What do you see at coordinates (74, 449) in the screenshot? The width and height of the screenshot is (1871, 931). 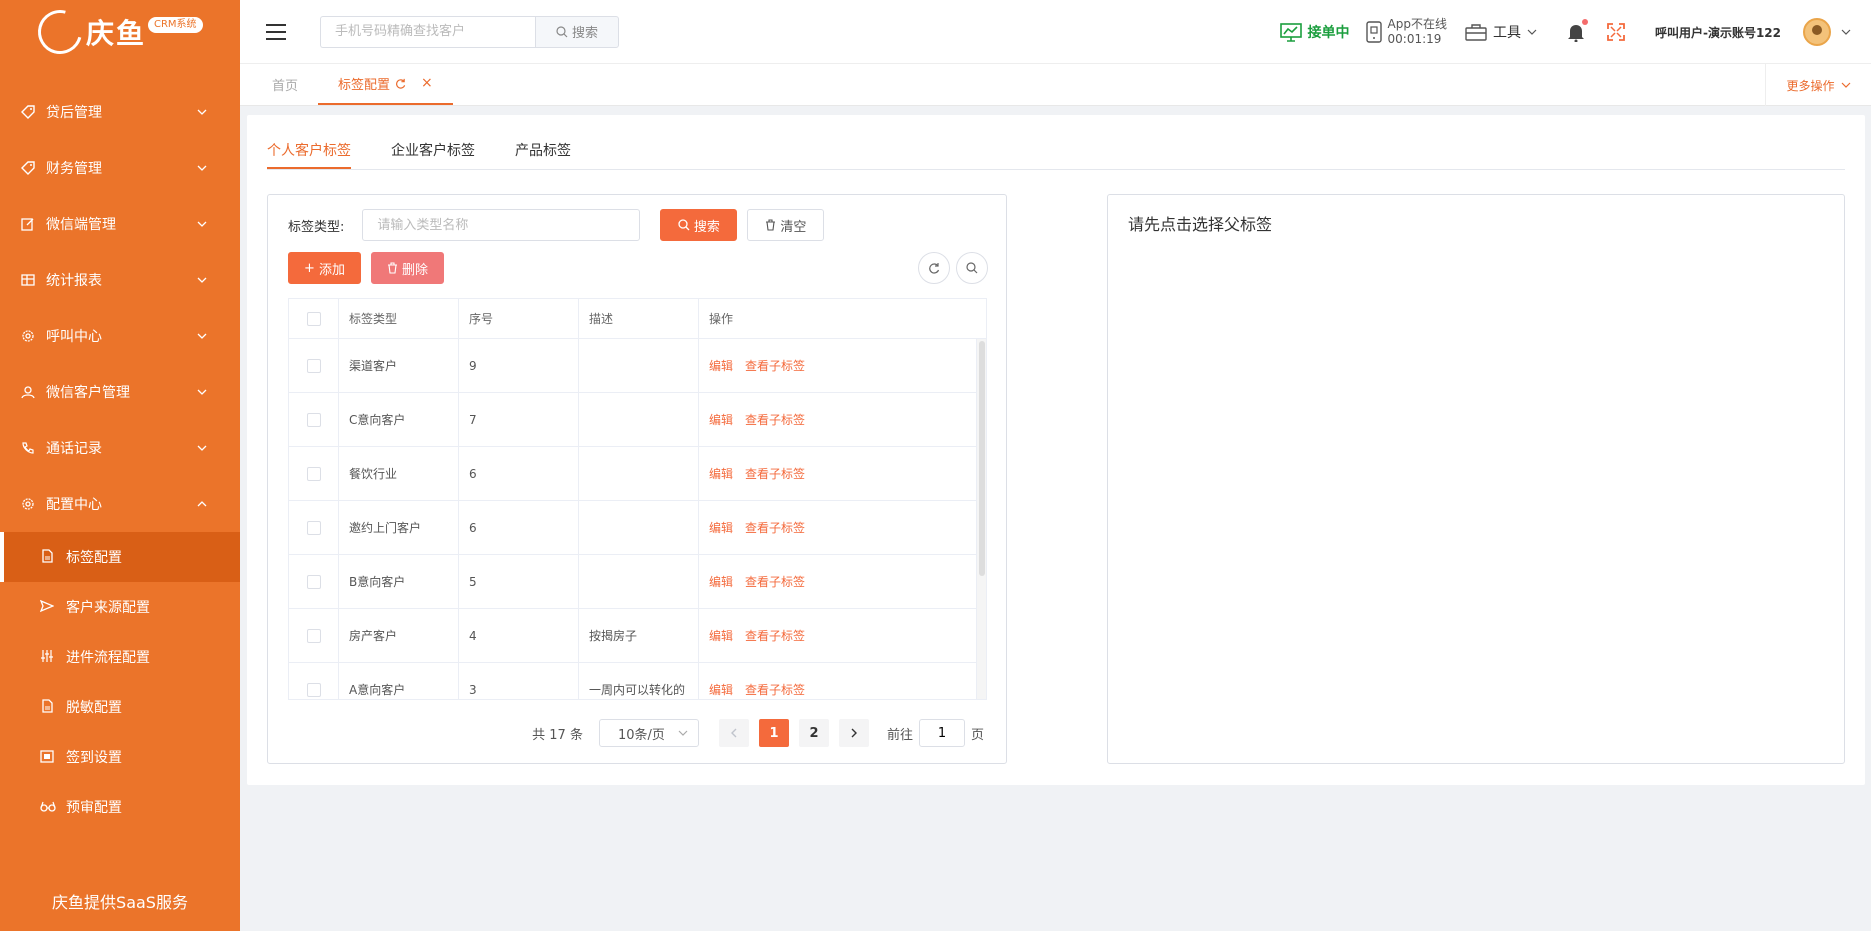 I see `sidebar-item-label: 通话记录` at bounding box center [74, 449].